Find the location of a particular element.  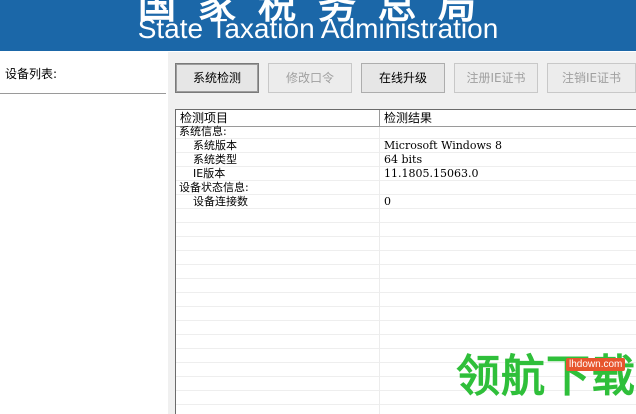

row-item: 系统类型 is located at coordinates (215, 159).